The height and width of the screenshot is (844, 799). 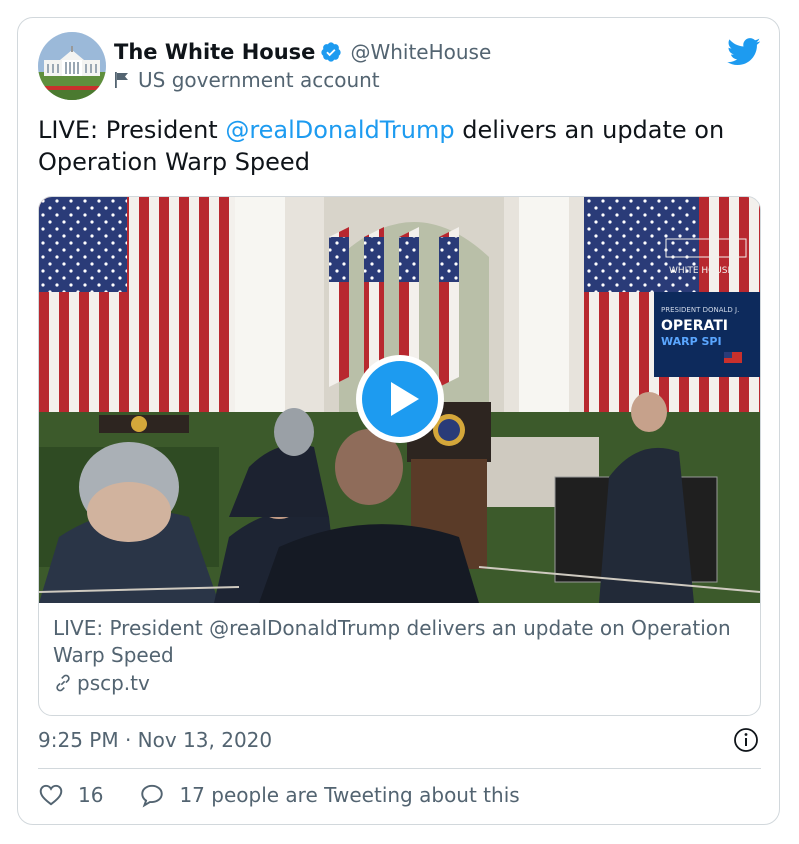 I want to click on heart-icon, so click(x=51, y=795).